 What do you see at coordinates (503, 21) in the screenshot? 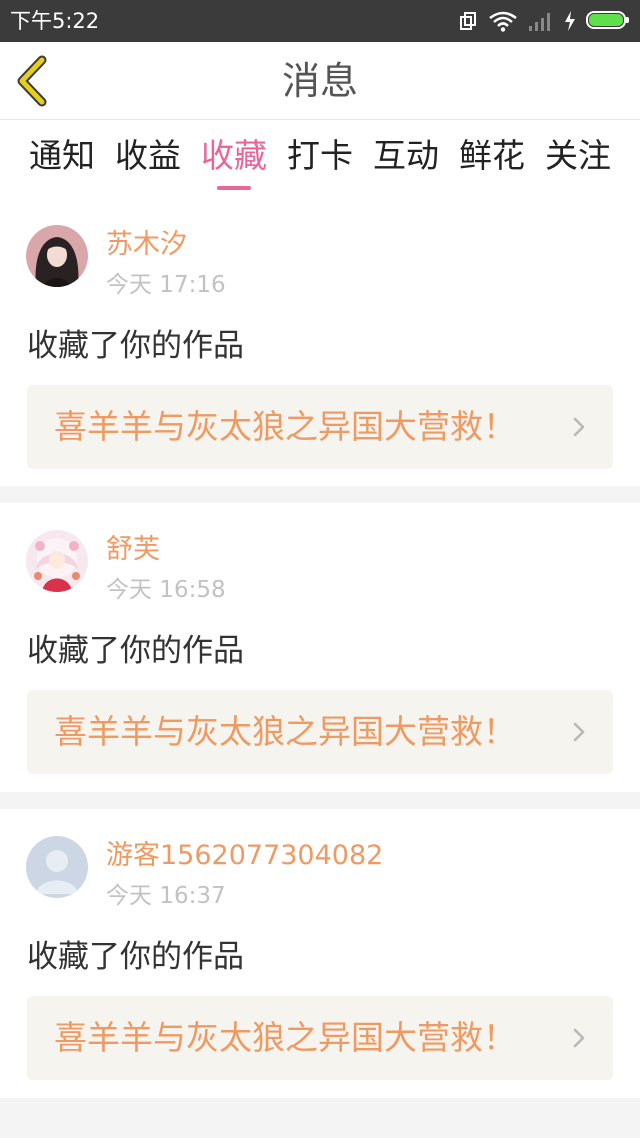
I see `wifi-icon` at bounding box center [503, 21].